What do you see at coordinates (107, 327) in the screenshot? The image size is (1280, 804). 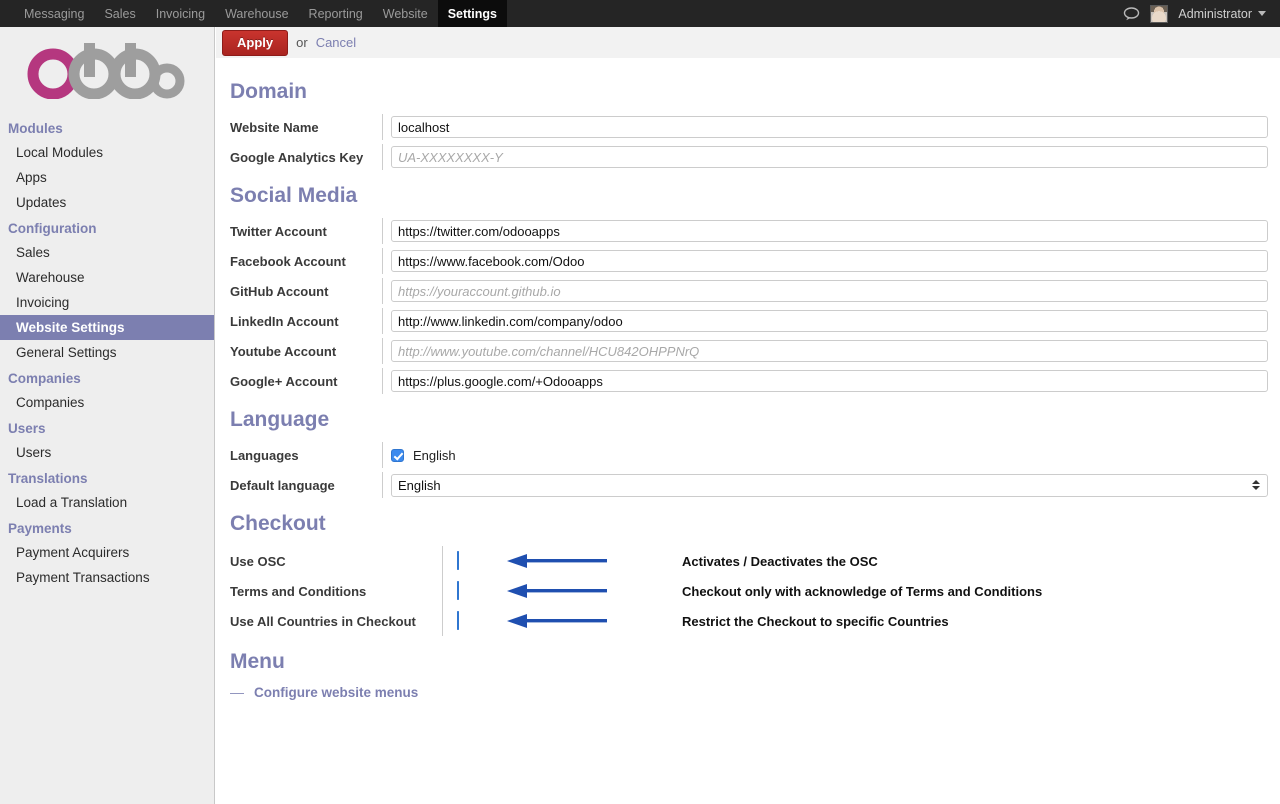 I see `sidebar-item-website-settings: Website Settings` at bounding box center [107, 327].